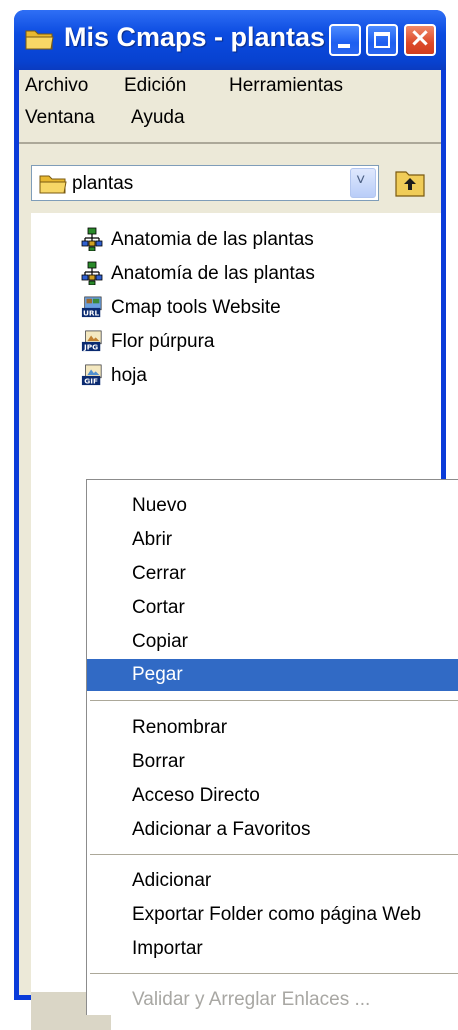 Image resolution: width=458 pixels, height=1030 pixels. I want to click on title-bar: Mis Cmaps - plantas ×, so click(230, 40).